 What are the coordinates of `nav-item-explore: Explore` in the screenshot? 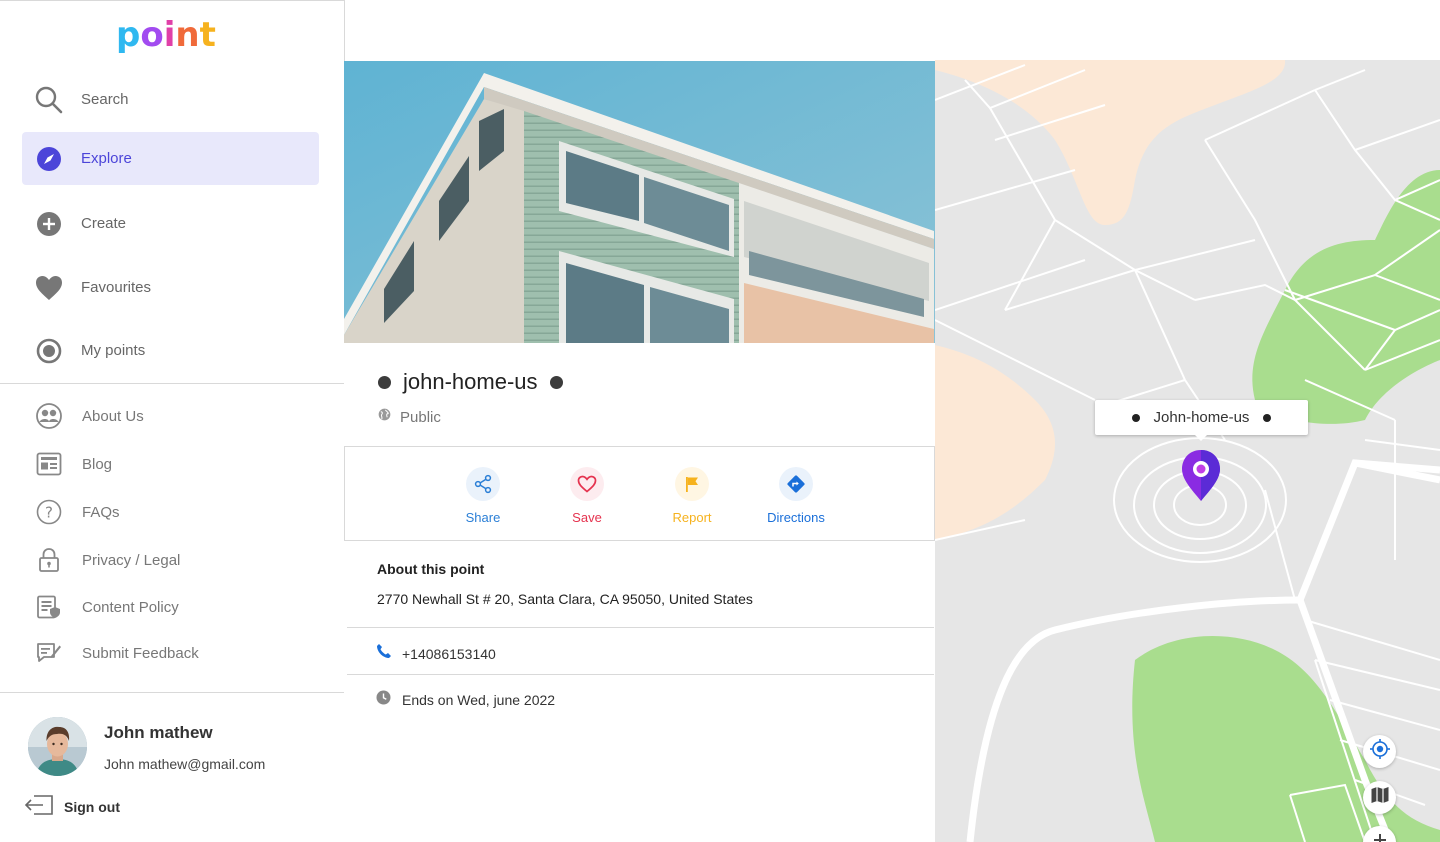 It's located at (170, 158).